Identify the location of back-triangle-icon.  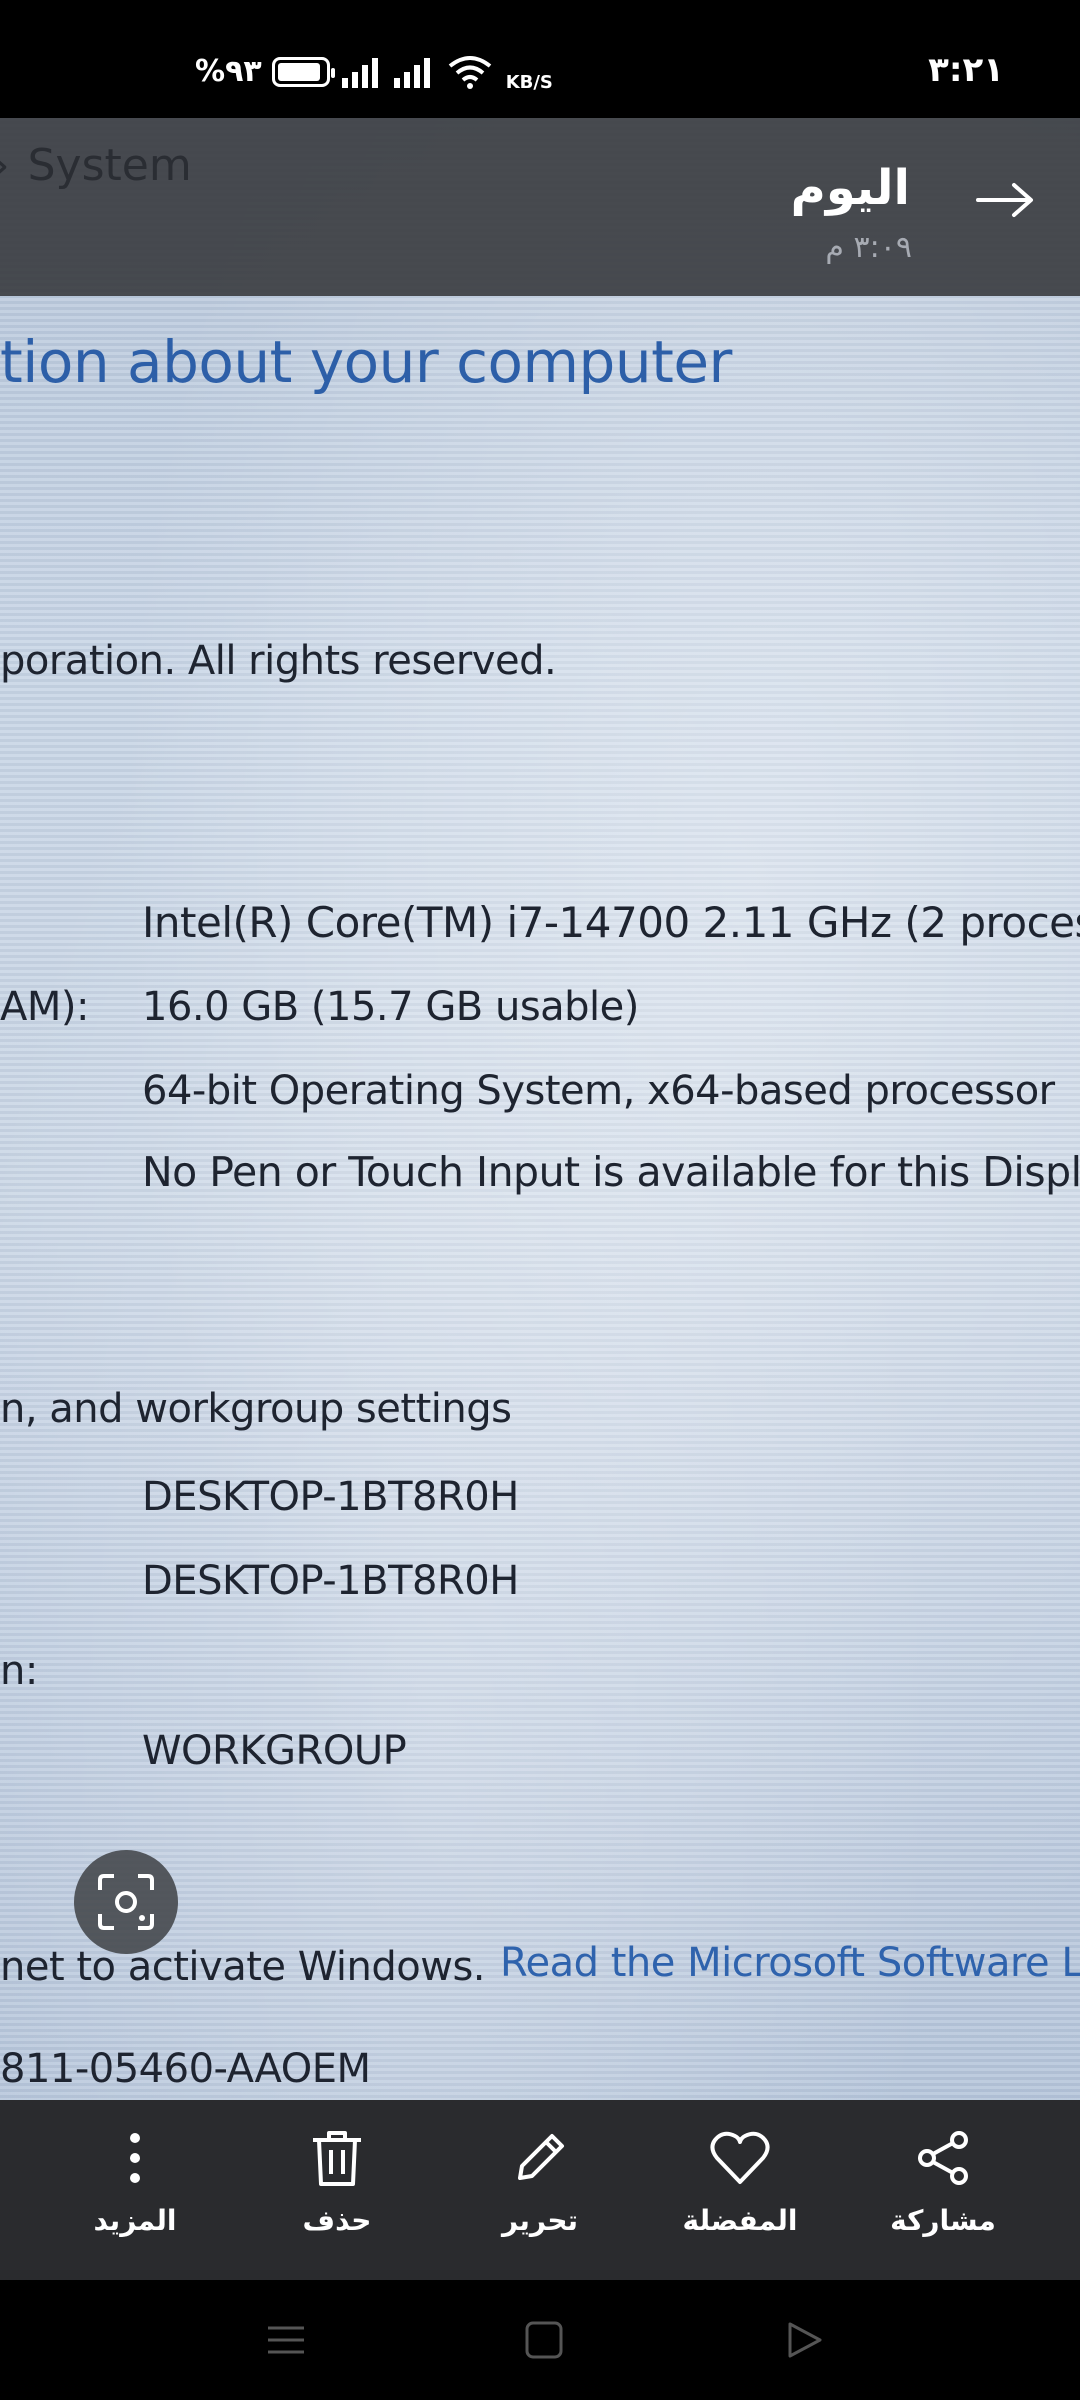
(804, 2340).